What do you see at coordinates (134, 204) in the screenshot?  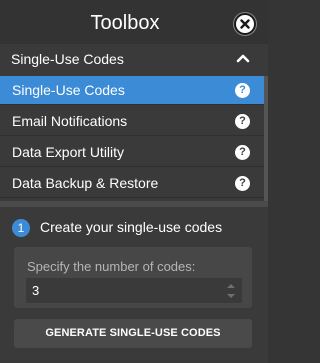 I see `section-divider` at bounding box center [134, 204].